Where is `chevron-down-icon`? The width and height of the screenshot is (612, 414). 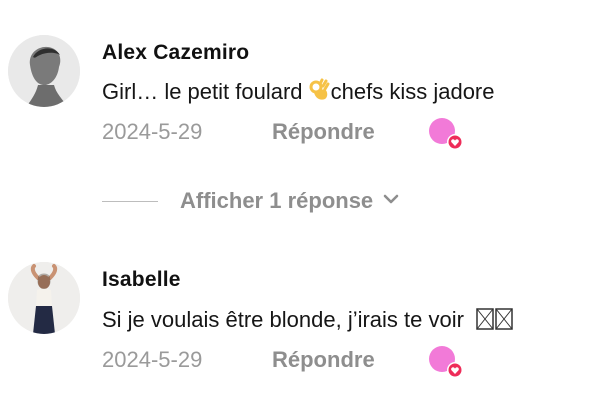
chevron-down-icon is located at coordinates (391, 201).